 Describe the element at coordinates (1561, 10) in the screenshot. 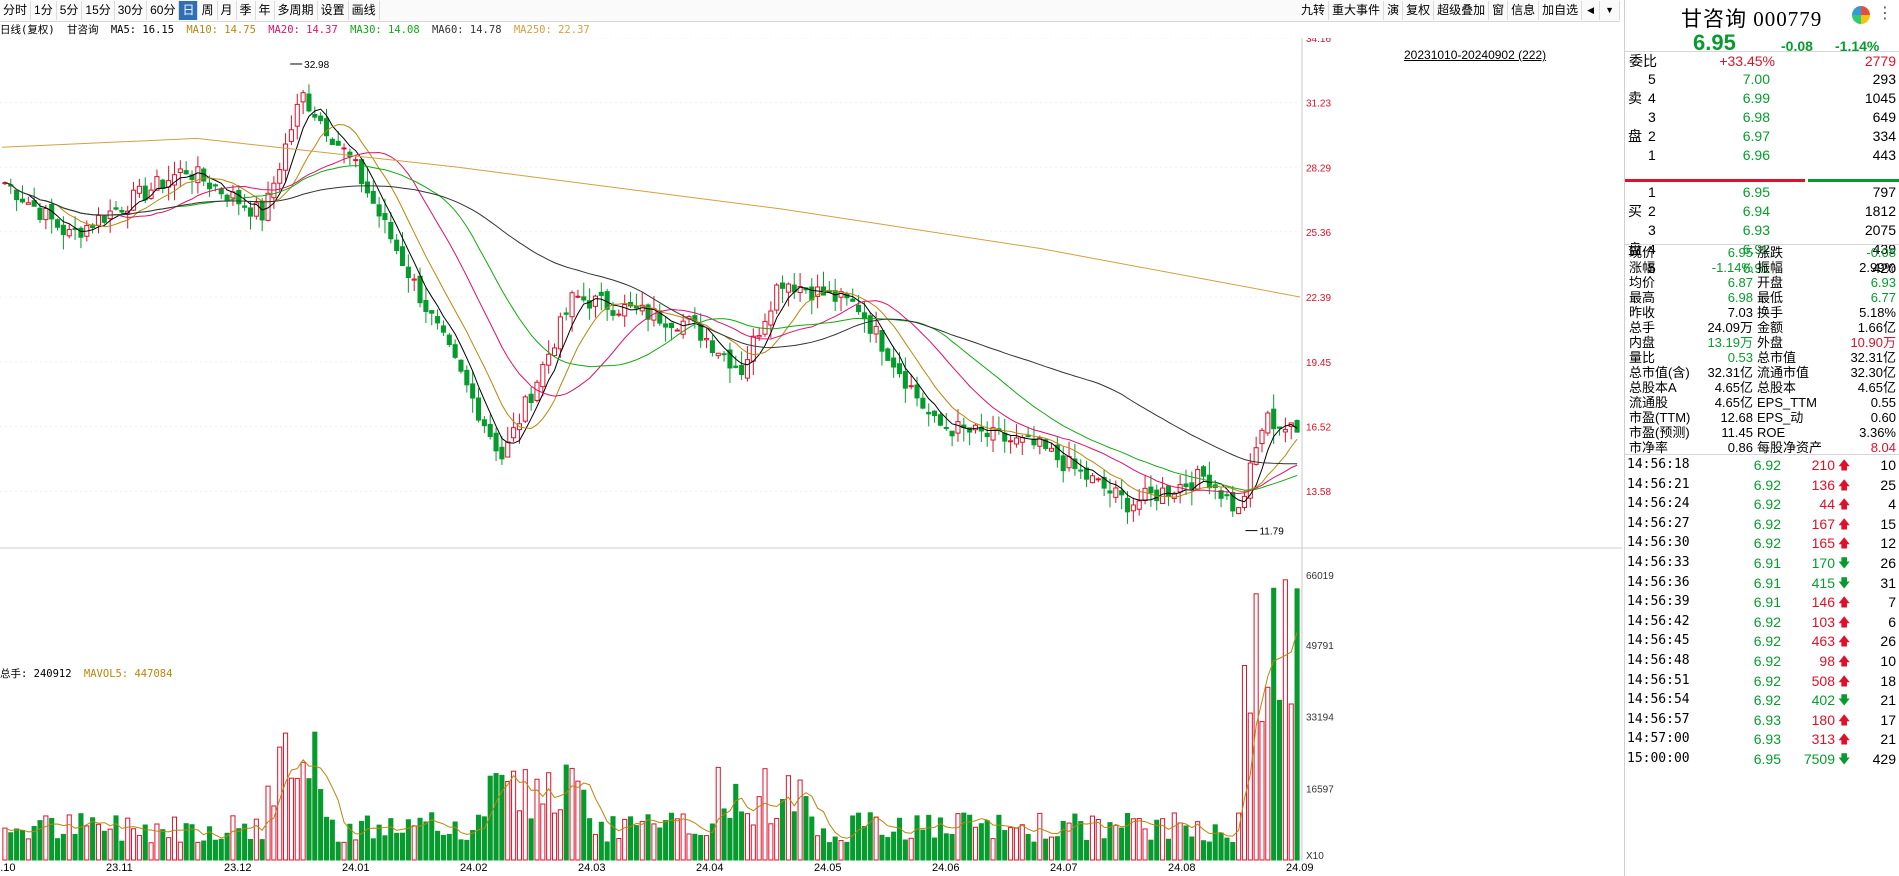

I see `tool-button: 加自选` at that location.